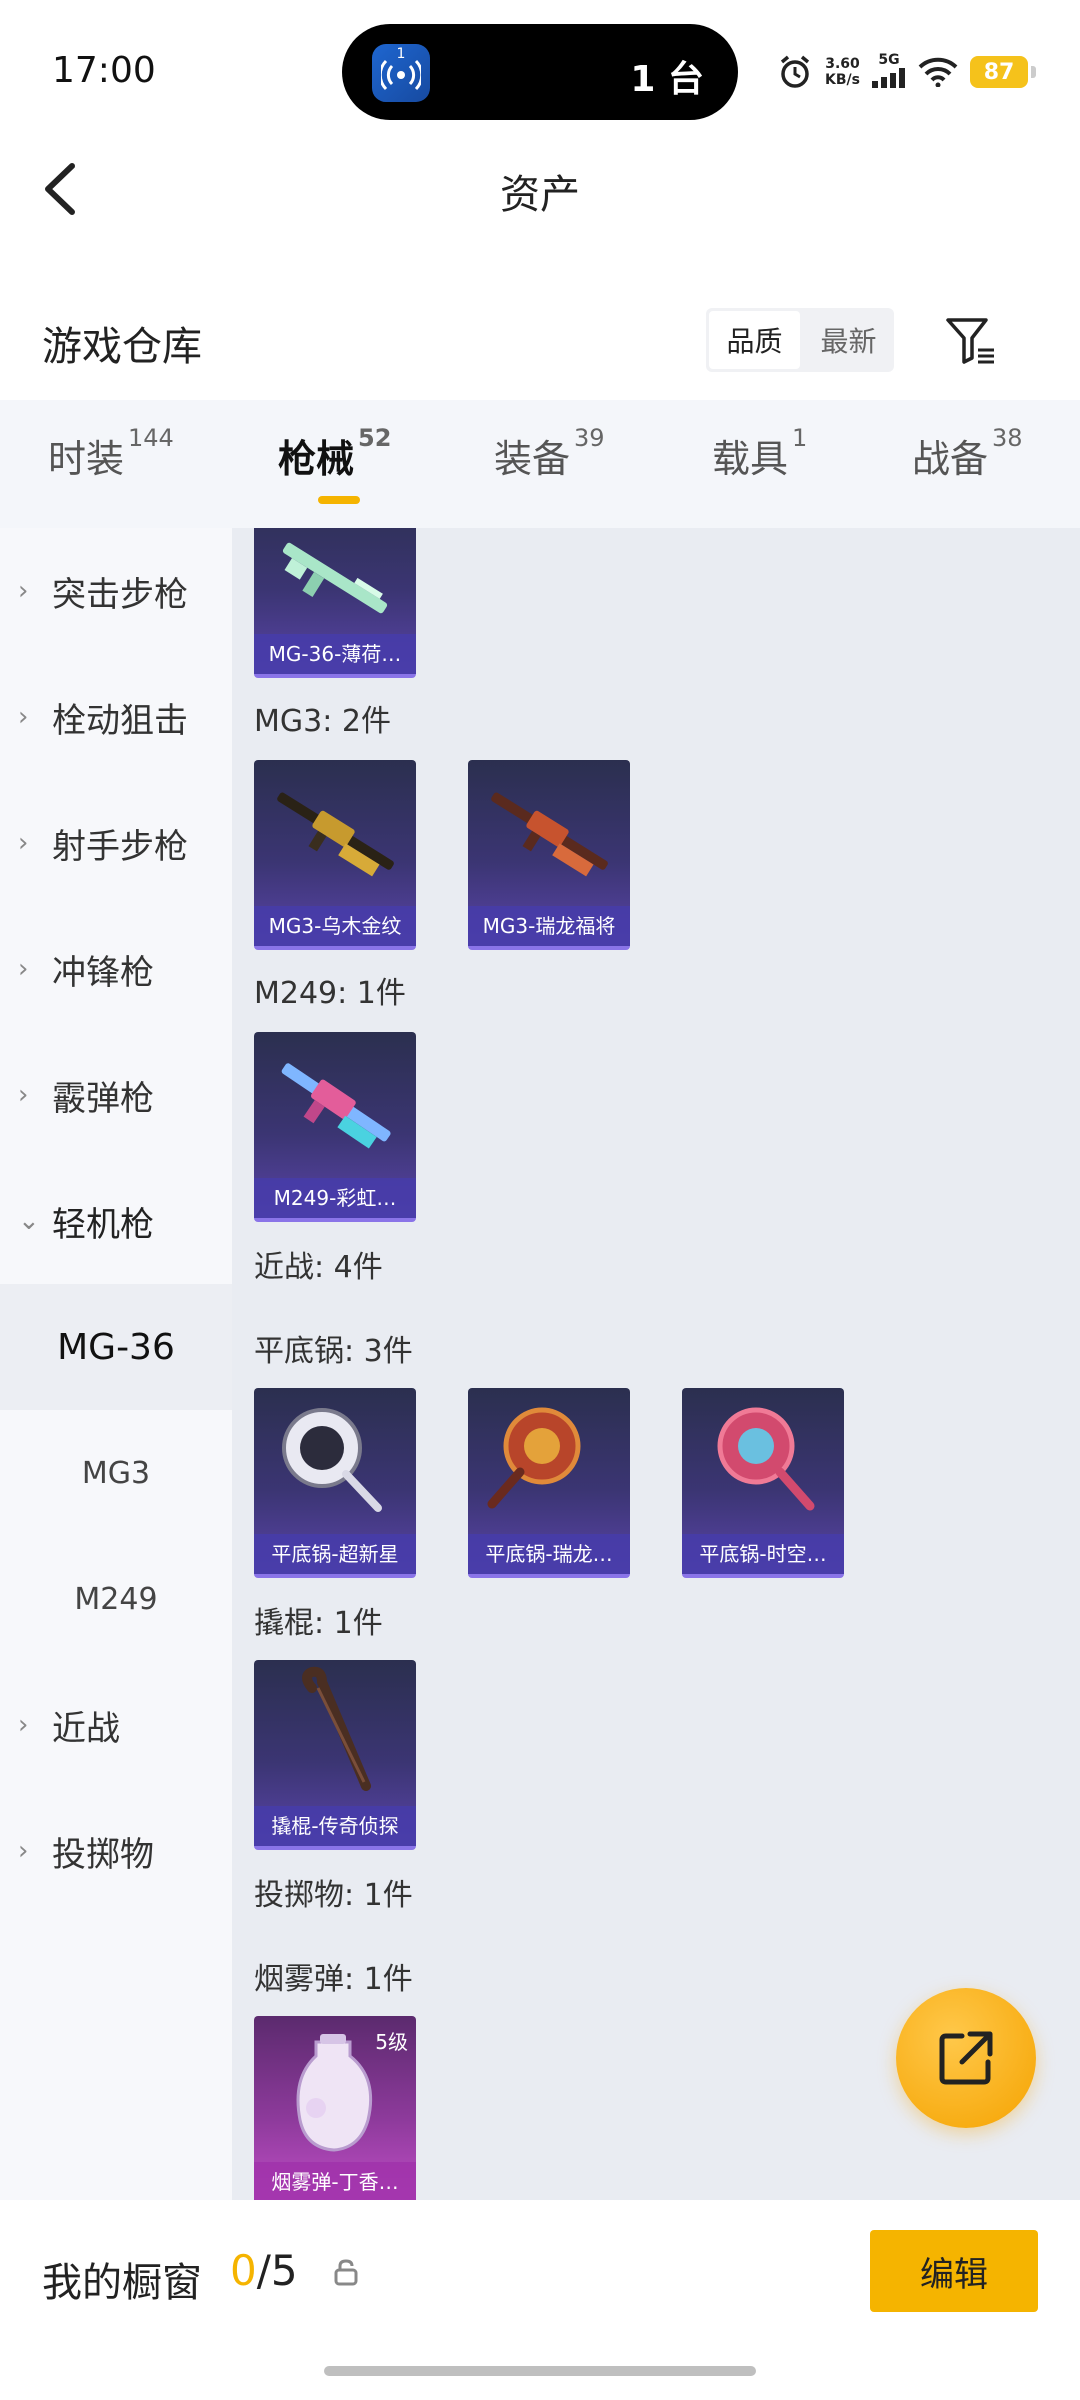 The height and width of the screenshot is (2400, 1080). I want to click on sidebar-item-bolt-sniper: › 栓动狙击, so click(116, 717).